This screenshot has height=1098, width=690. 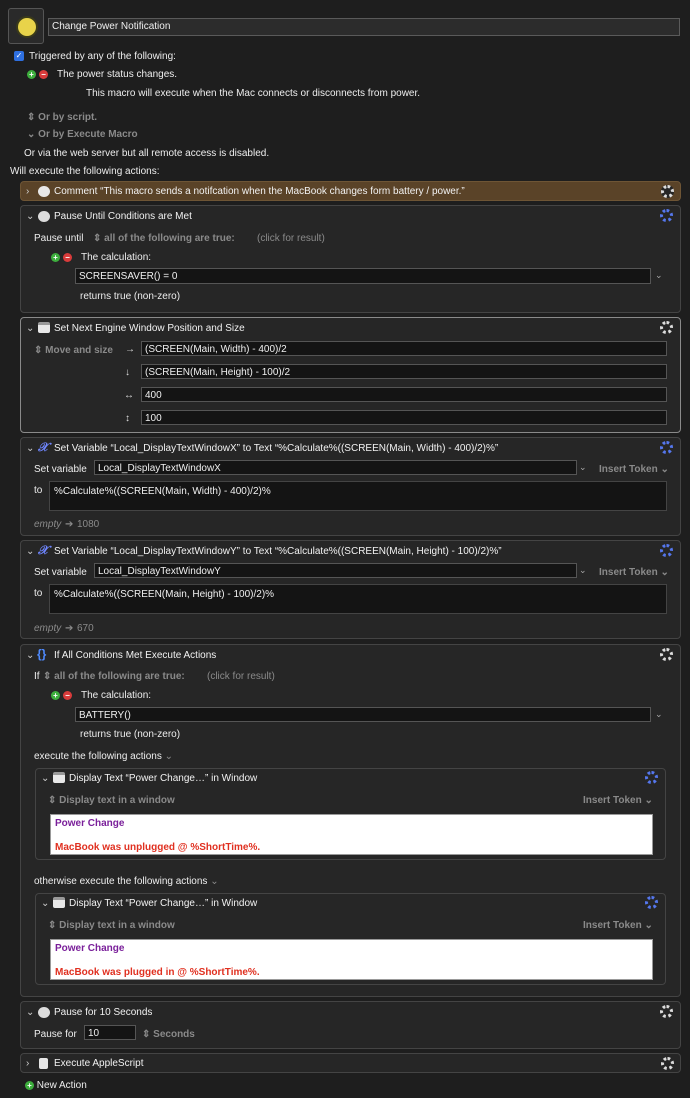 I want to click on variable-name-field: Local_DisplayTextWindowX, so click(x=335, y=467).